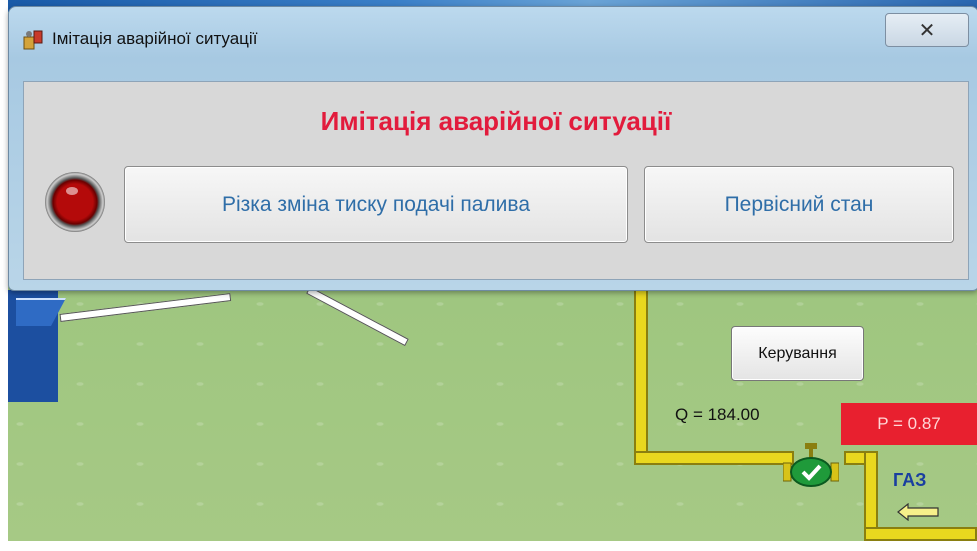  Describe the element at coordinates (717, 414) in the screenshot. I see `flow-readout: Q = 184.00` at that location.